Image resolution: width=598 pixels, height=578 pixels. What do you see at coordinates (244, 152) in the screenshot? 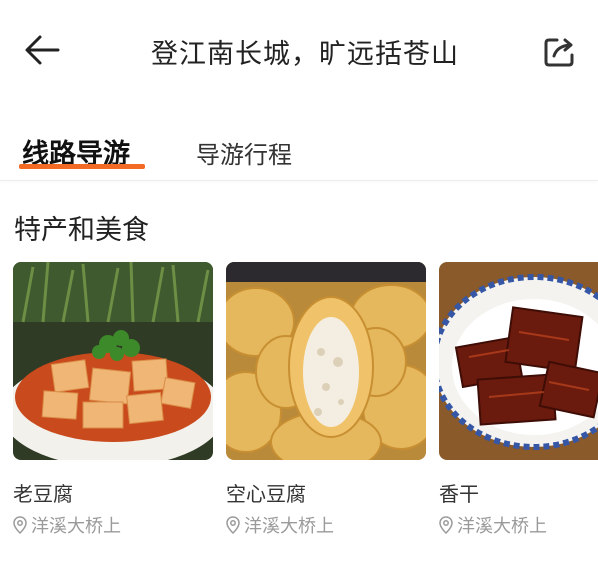
I see `tab-guide-itinerary: 导游行程` at bounding box center [244, 152].